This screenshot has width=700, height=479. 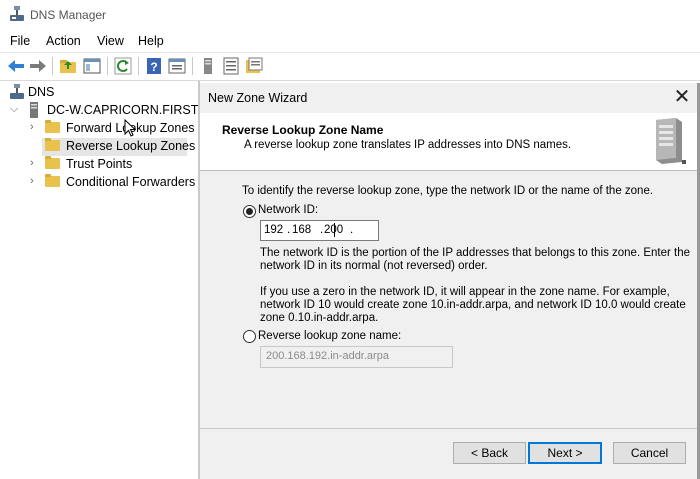 I want to click on wizard-page-title: Reverse Lookup Zone Name, so click(x=303, y=130).